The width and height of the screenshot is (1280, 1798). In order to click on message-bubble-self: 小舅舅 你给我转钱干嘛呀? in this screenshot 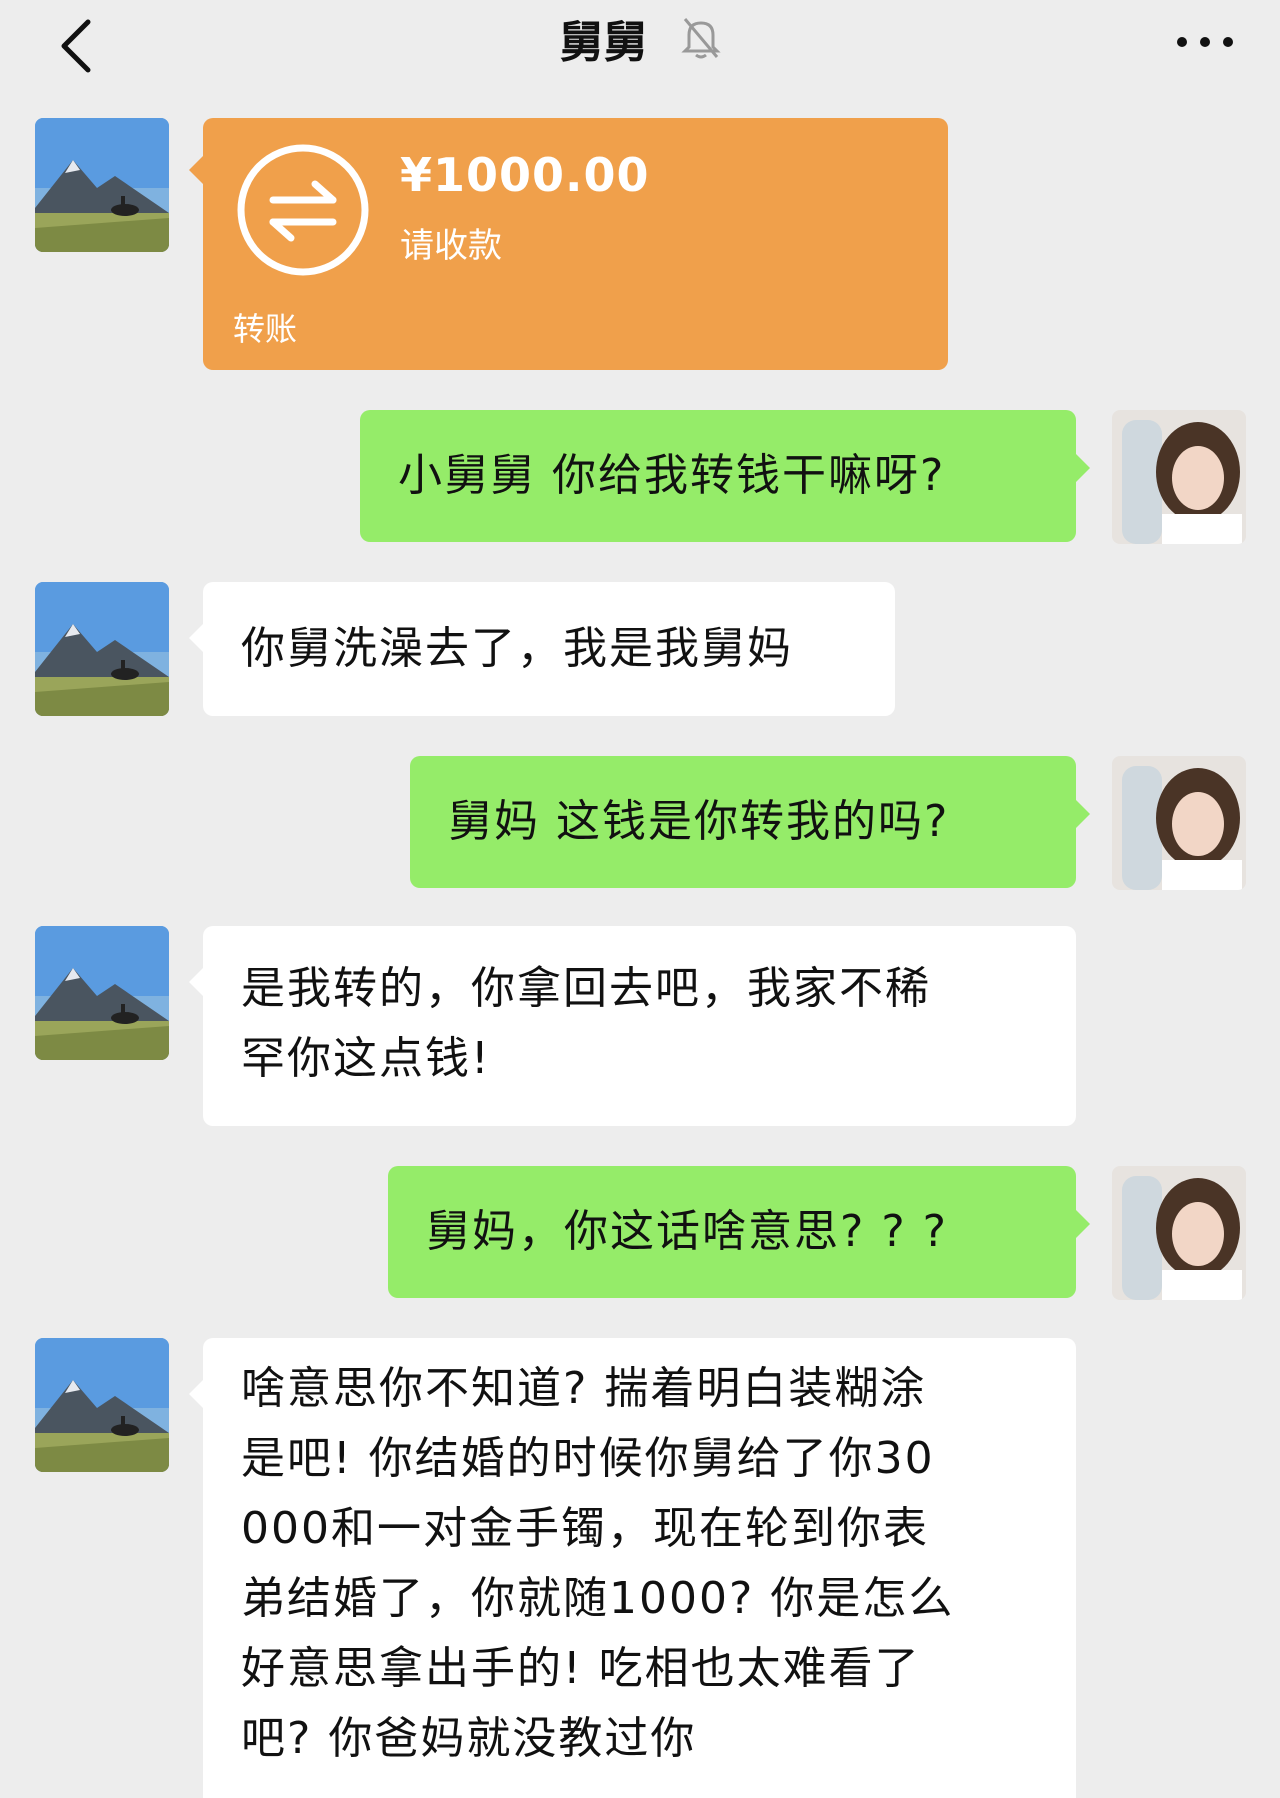, I will do `click(725, 476)`.